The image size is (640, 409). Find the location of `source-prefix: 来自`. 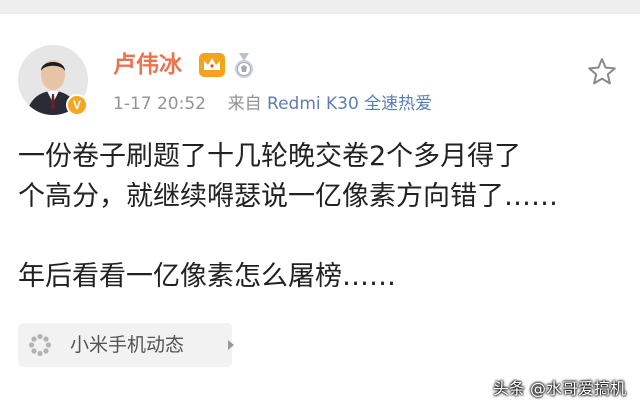

source-prefix: 来自 is located at coordinates (244, 104).